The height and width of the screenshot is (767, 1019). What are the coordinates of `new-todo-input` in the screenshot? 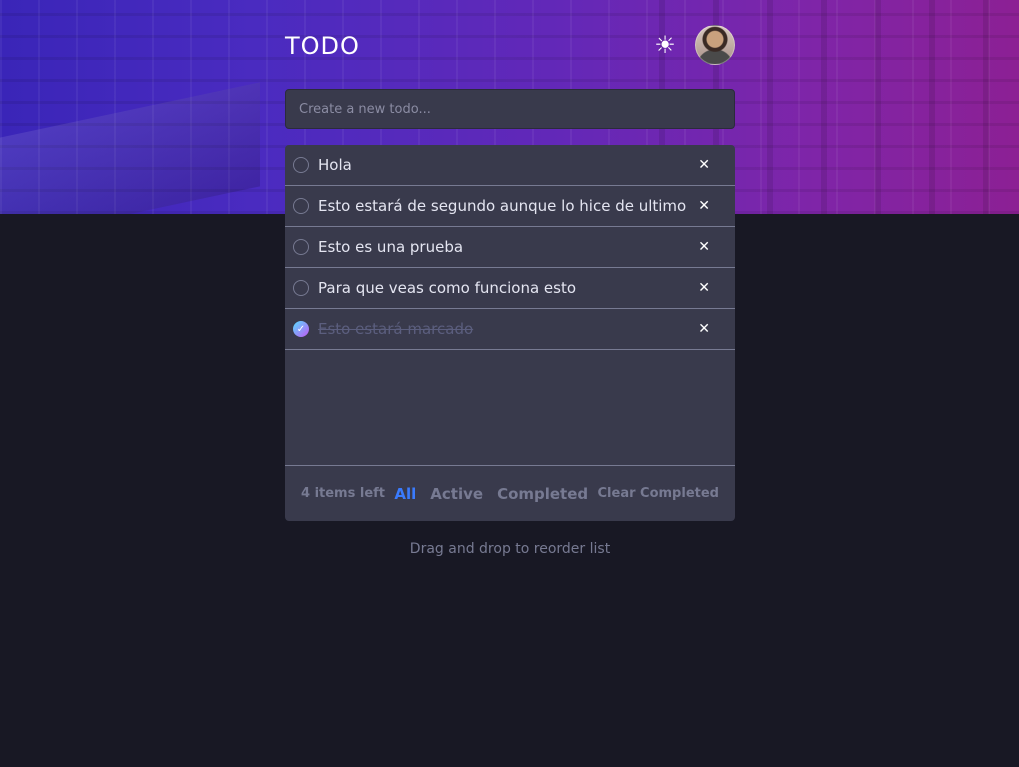 It's located at (516, 109).